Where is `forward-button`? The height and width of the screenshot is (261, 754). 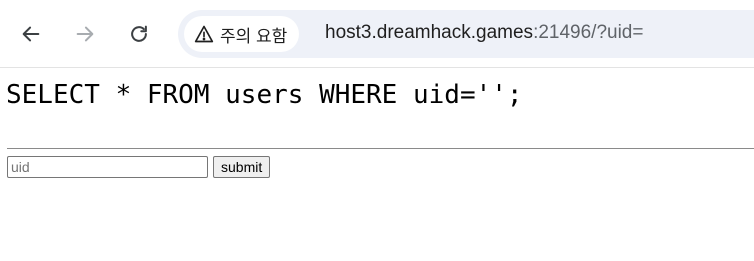
forward-button is located at coordinates (85, 34).